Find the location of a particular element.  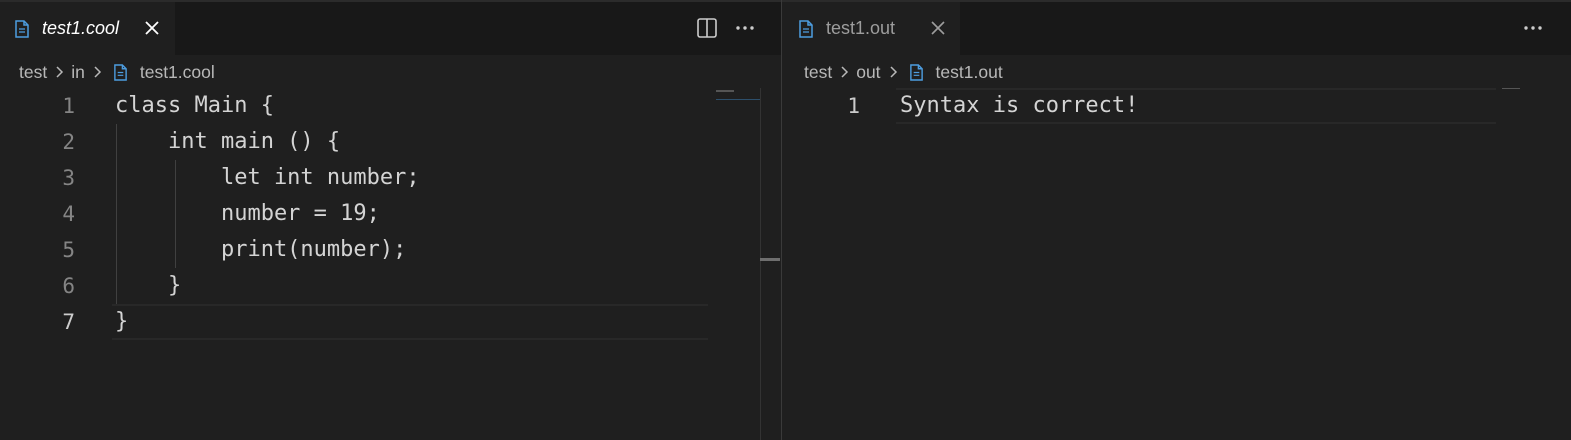

right-tab-bar: test1.out is located at coordinates (1176, 27).